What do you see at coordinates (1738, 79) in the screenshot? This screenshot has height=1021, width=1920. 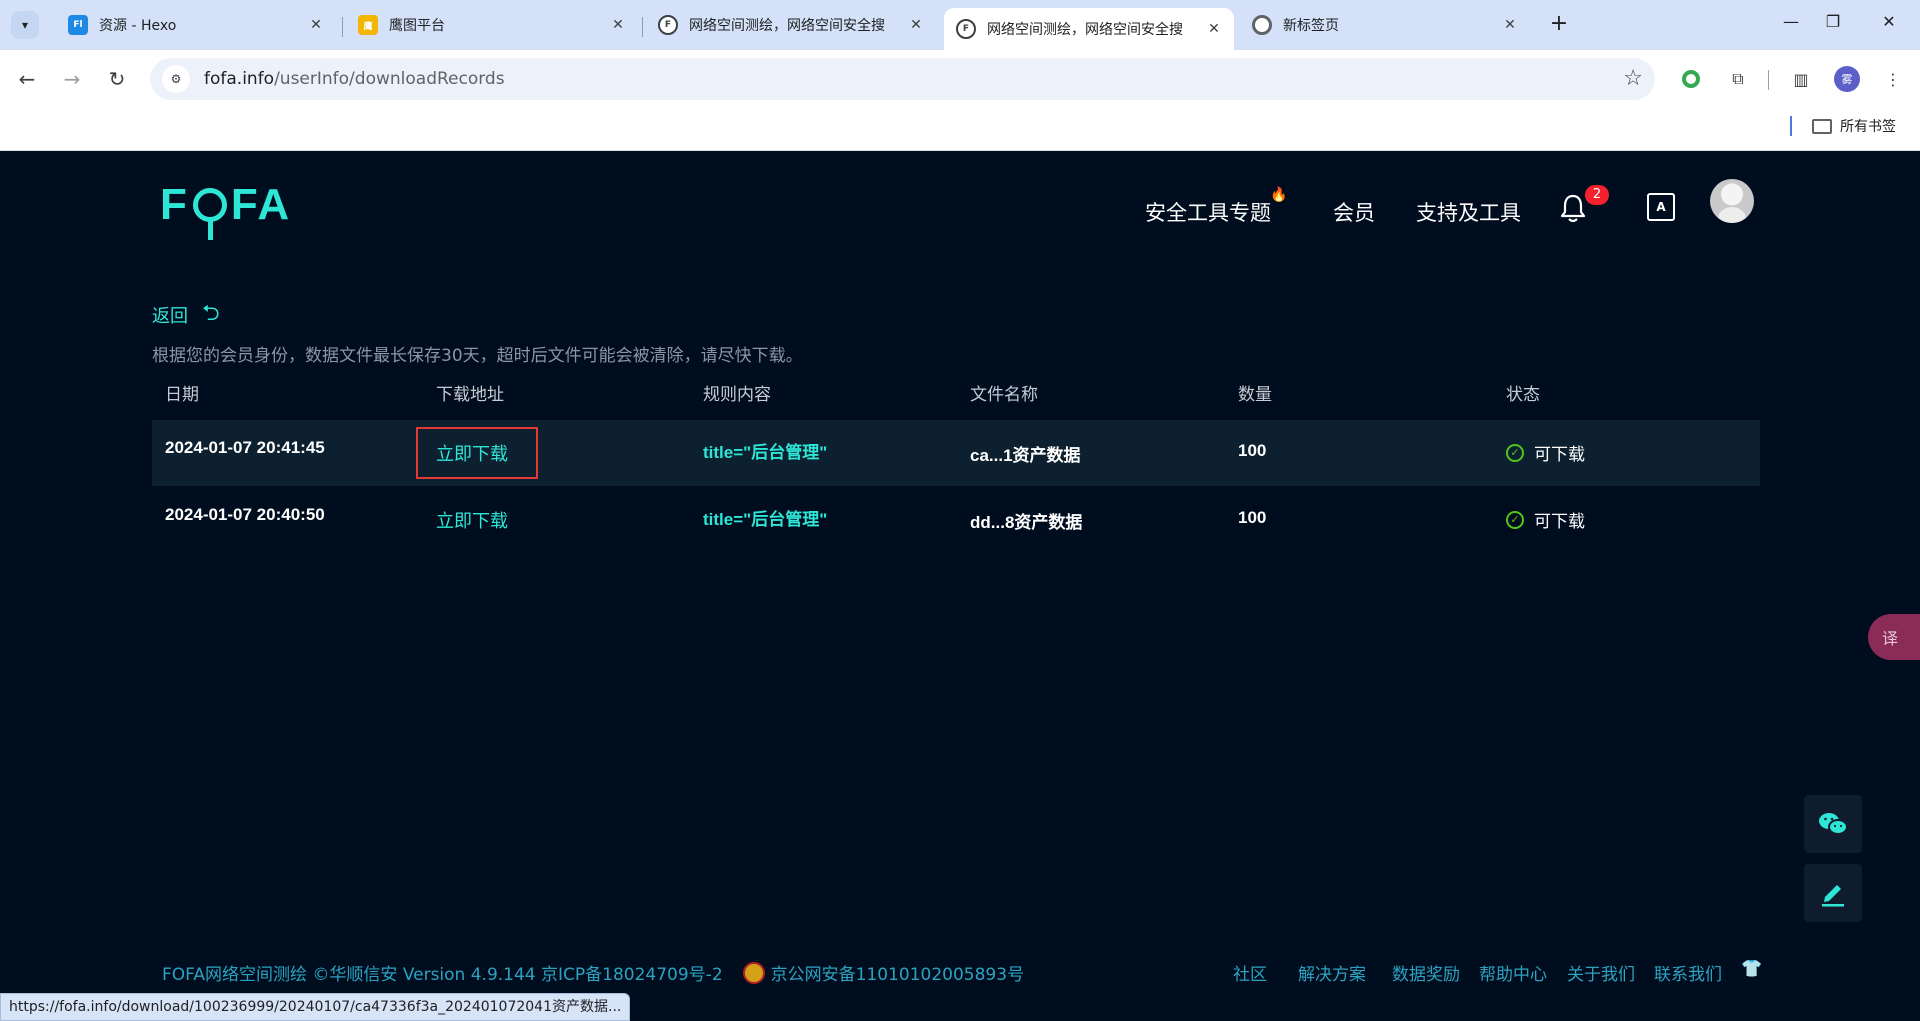 I see `extensions-puzzle-icon: ⧉` at bounding box center [1738, 79].